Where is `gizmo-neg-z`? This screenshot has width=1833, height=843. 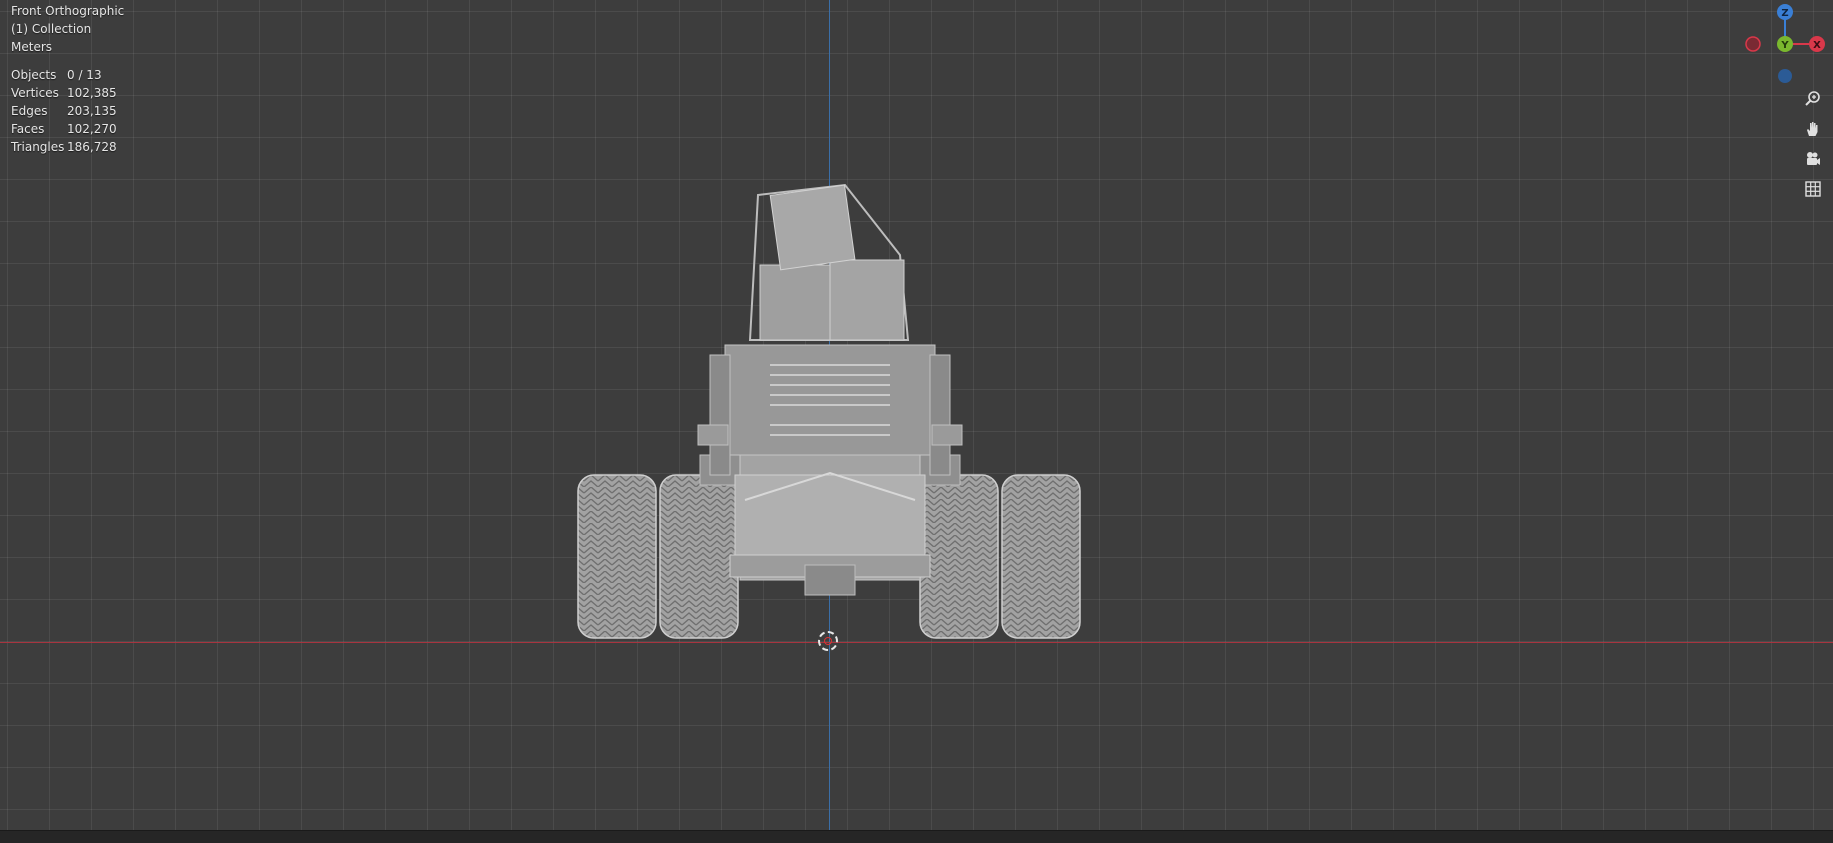
gizmo-neg-z is located at coordinates (1785, 76).